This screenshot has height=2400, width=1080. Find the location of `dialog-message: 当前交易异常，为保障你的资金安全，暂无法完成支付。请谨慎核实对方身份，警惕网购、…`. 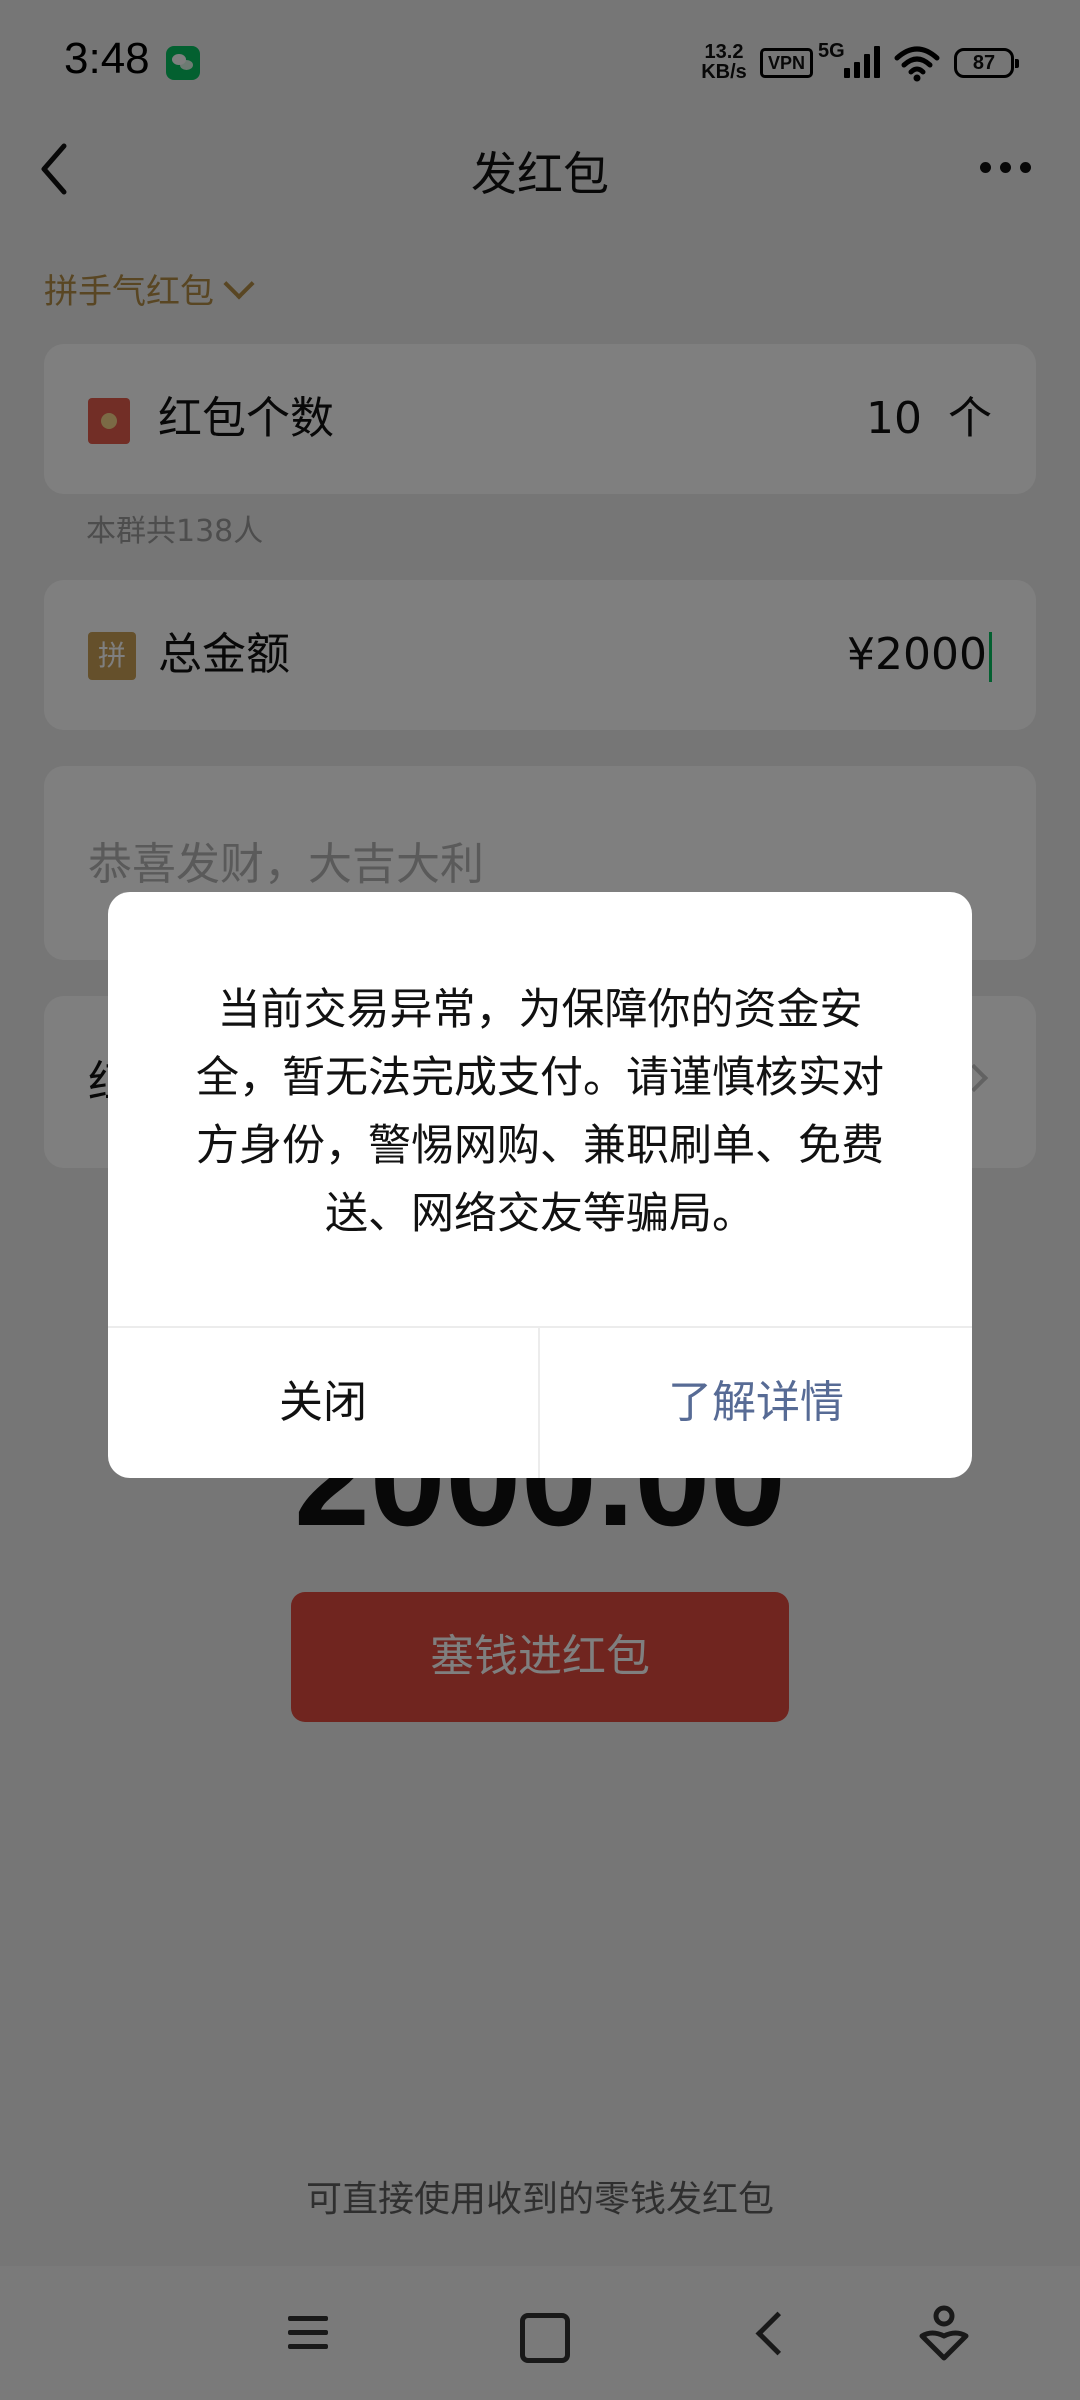

dialog-message: 当前交易异常，为保障你的资金安全，暂无法完成支付。请谨慎核实对方身份，警惕网购、… is located at coordinates (540, 1112).